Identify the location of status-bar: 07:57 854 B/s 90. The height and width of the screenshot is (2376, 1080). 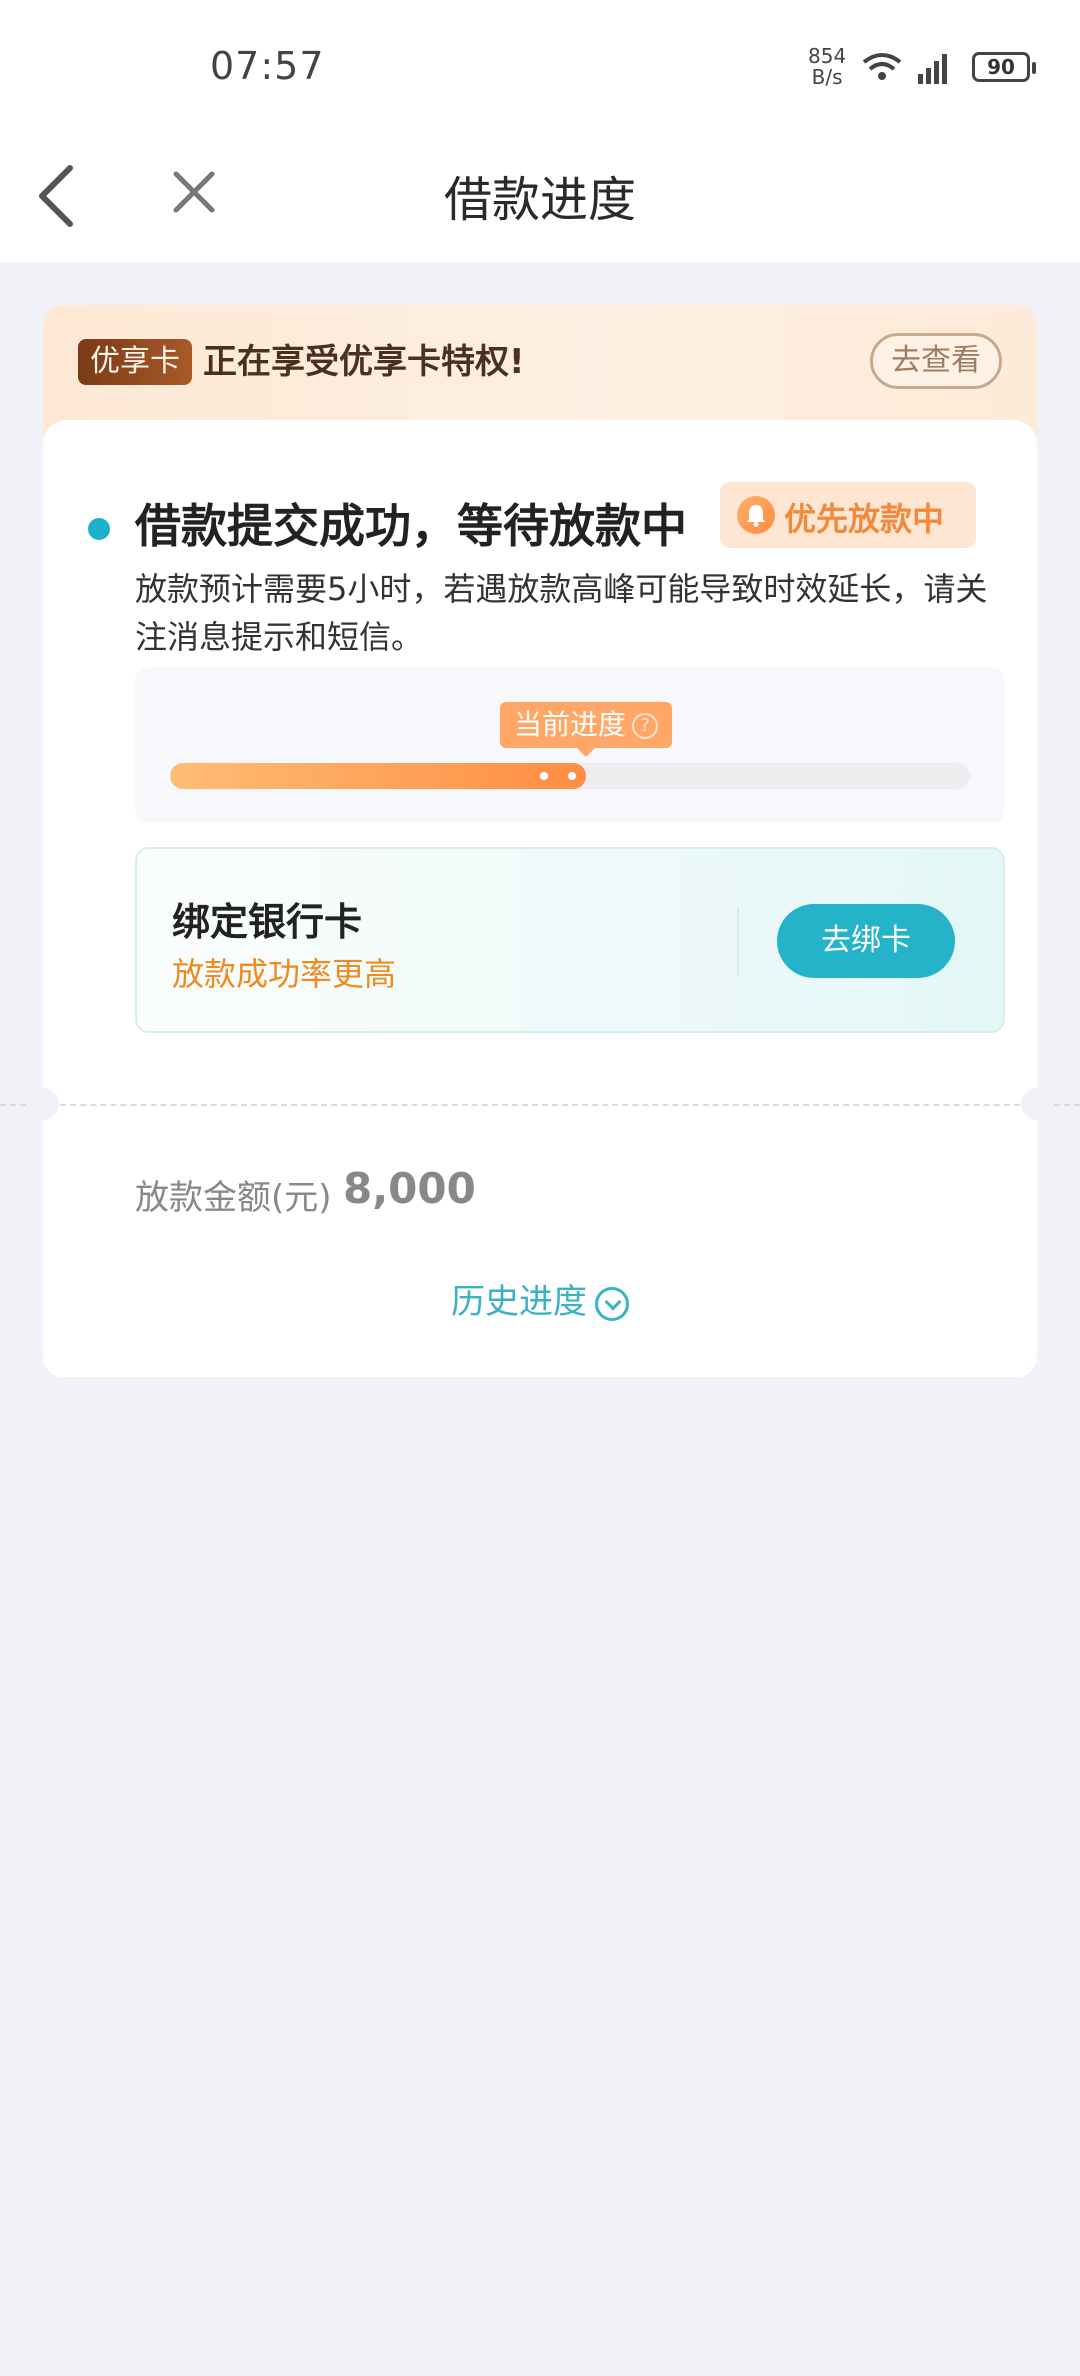
(540, 65).